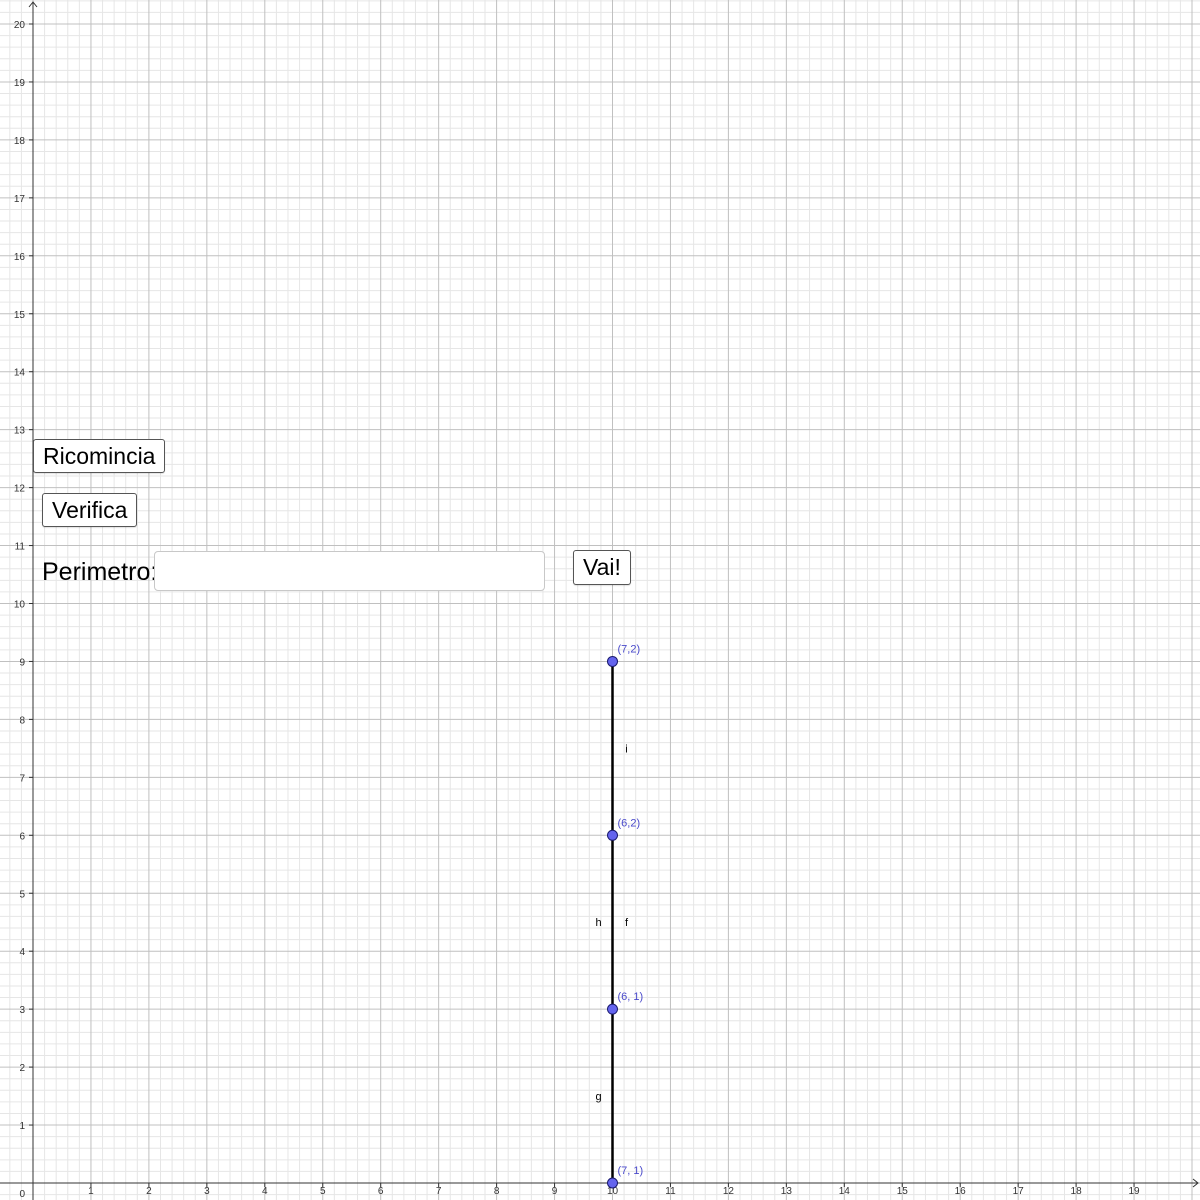 The height and width of the screenshot is (1200, 1200). I want to click on x-tick-label: 4, so click(265, 1191).